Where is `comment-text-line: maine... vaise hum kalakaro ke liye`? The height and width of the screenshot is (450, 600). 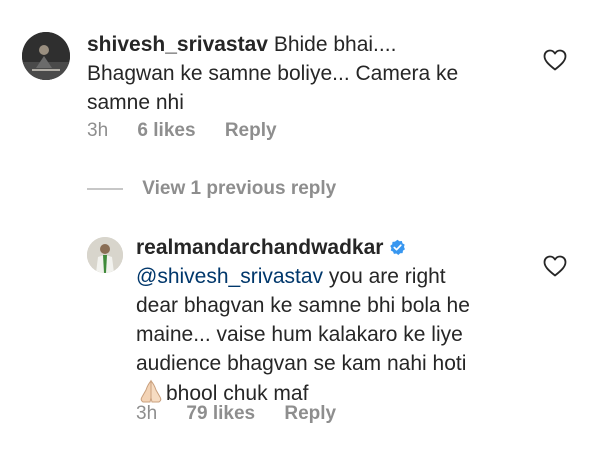 comment-text-line: maine... vaise hum kalakaro ke liye is located at coordinates (299, 334).